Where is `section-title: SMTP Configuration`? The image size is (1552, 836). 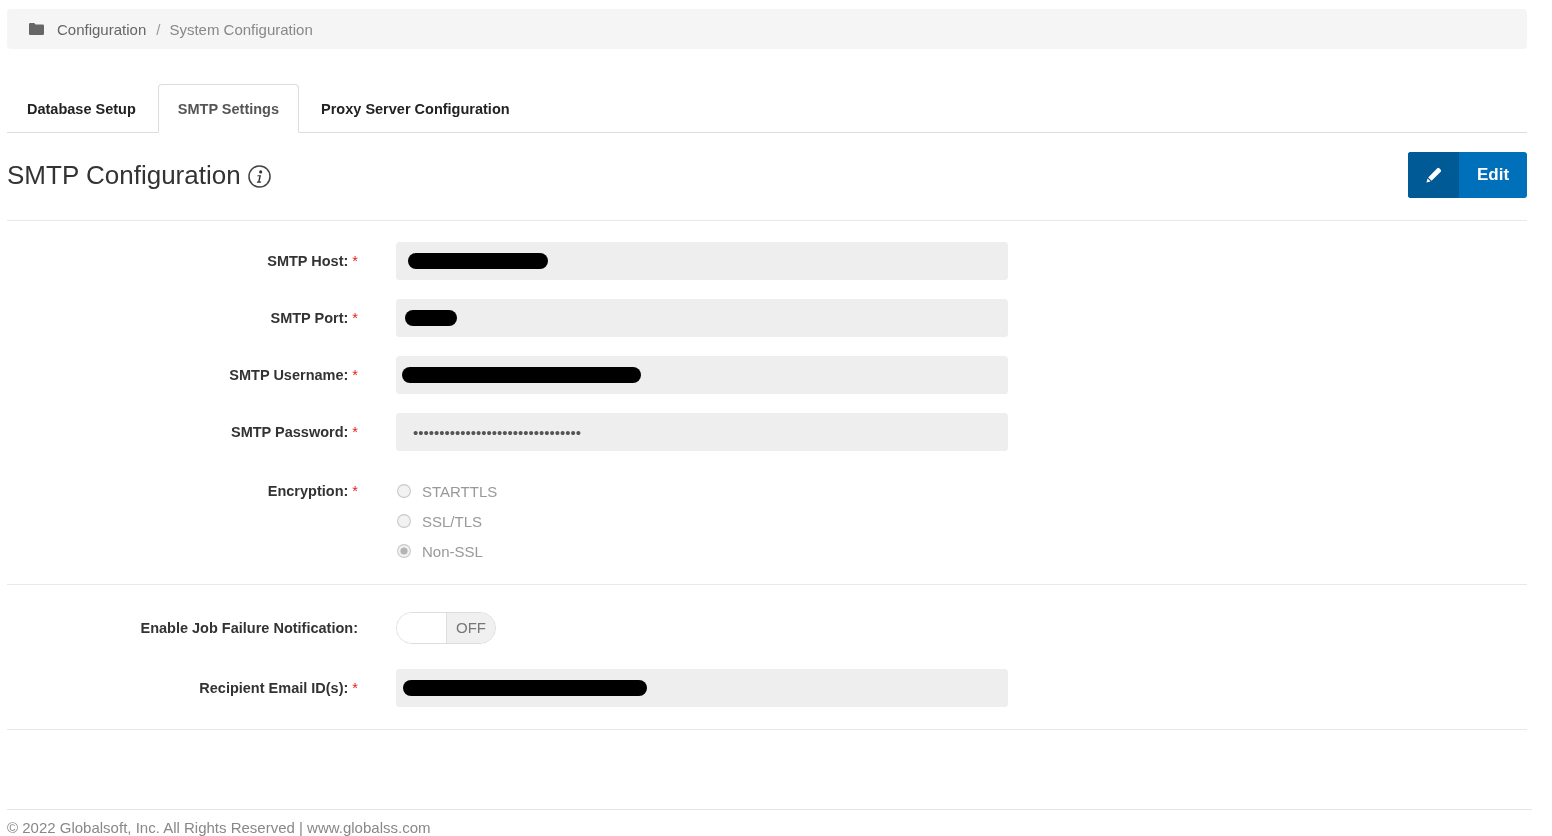
section-title: SMTP Configuration is located at coordinates (124, 175).